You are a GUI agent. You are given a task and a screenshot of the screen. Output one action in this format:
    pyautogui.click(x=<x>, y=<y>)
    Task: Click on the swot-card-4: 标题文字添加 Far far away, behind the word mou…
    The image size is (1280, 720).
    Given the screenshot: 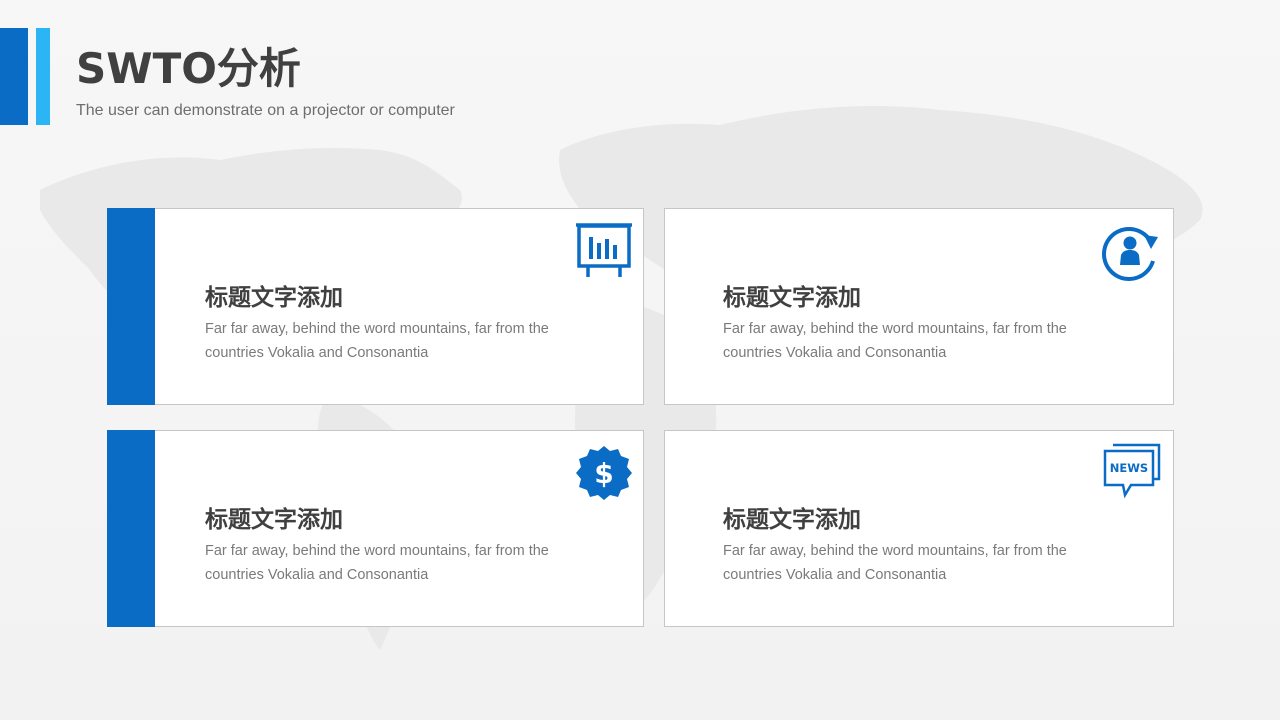 What is the action you would take?
    pyautogui.click(x=919, y=528)
    